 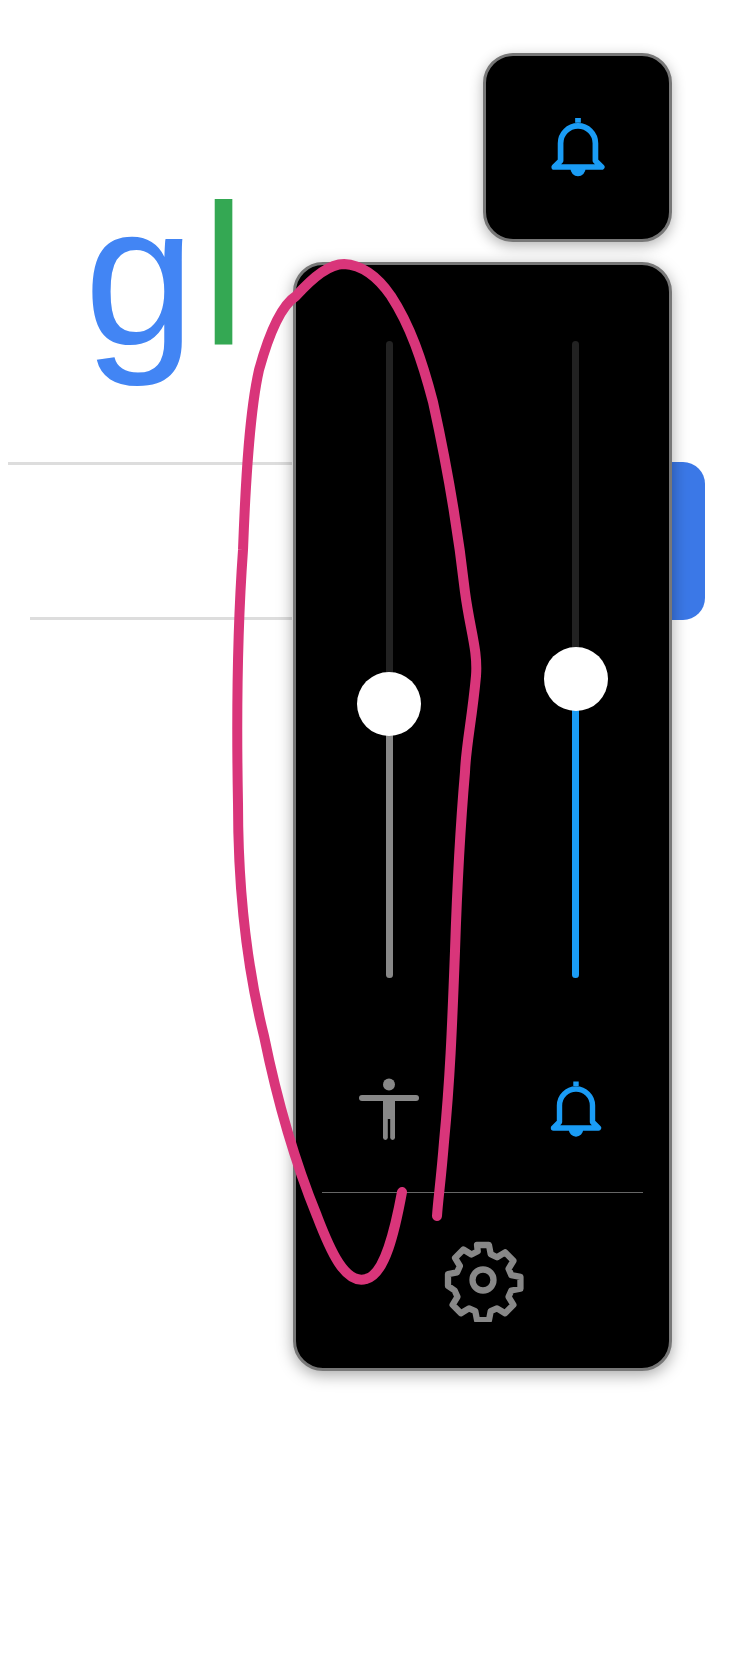 What do you see at coordinates (168, 275) in the screenshot?
I see `logo: gl` at bounding box center [168, 275].